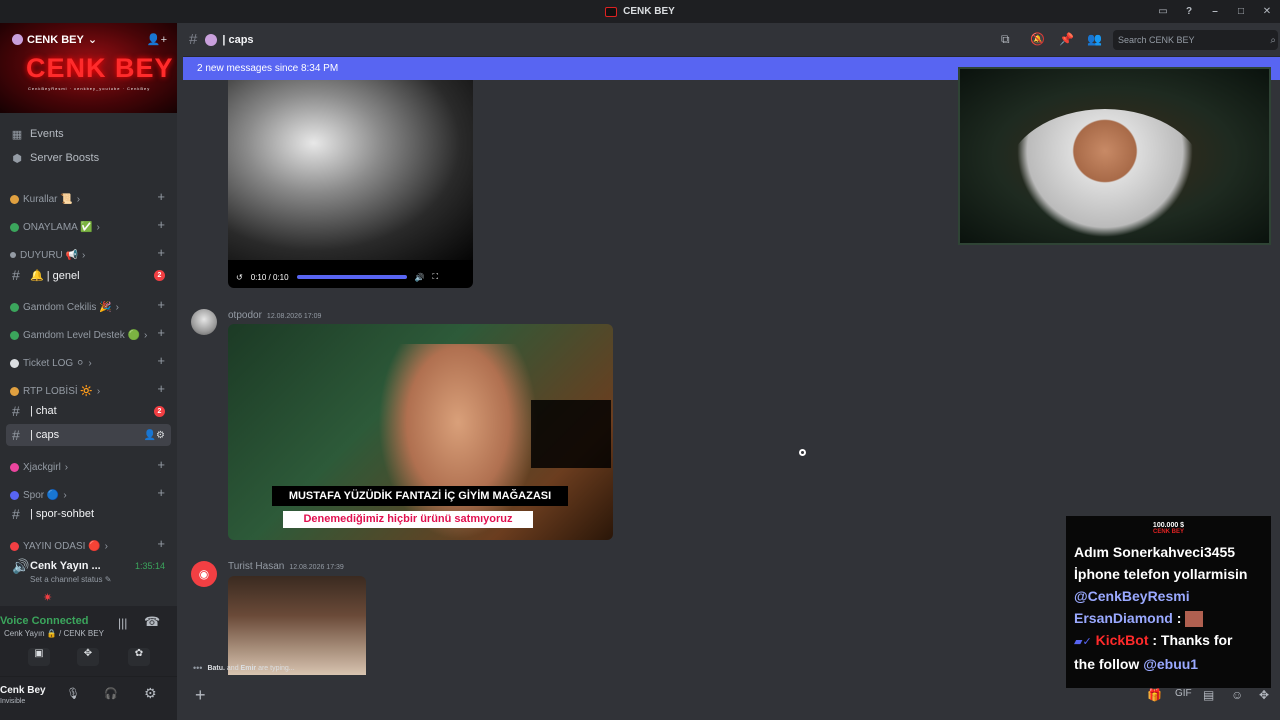 This screenshot has width=1280, height=720. Describe the element at coordinates (67, 307) in the screenshot. I see `category-label: Gamdom Cekilis 🎉` at that location.